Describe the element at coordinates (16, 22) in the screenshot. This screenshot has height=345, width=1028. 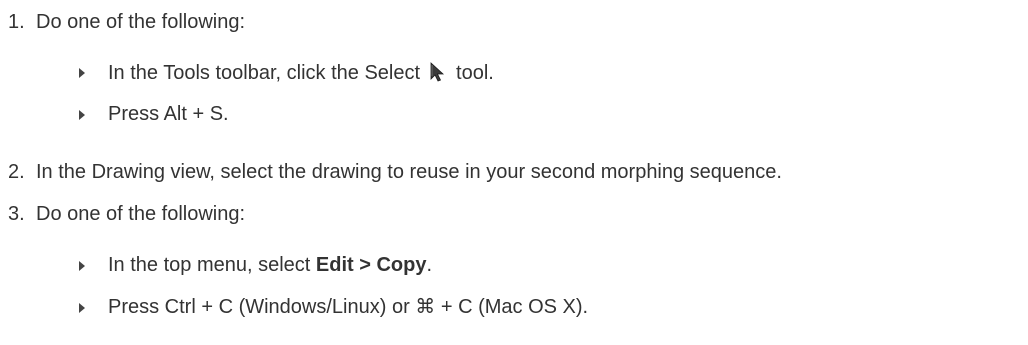
I see `step-number: 1.` at that location.